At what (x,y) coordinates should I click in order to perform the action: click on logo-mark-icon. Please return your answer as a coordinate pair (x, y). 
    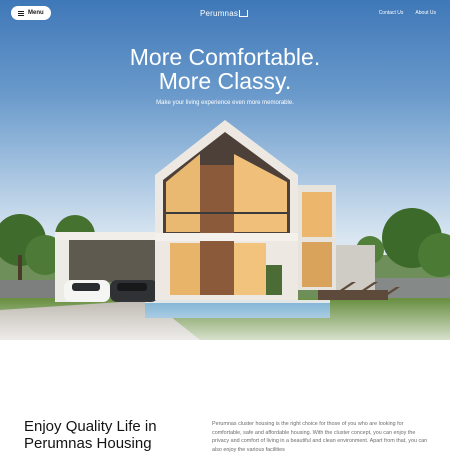
    Looking at the image, I should click on (244, 13).